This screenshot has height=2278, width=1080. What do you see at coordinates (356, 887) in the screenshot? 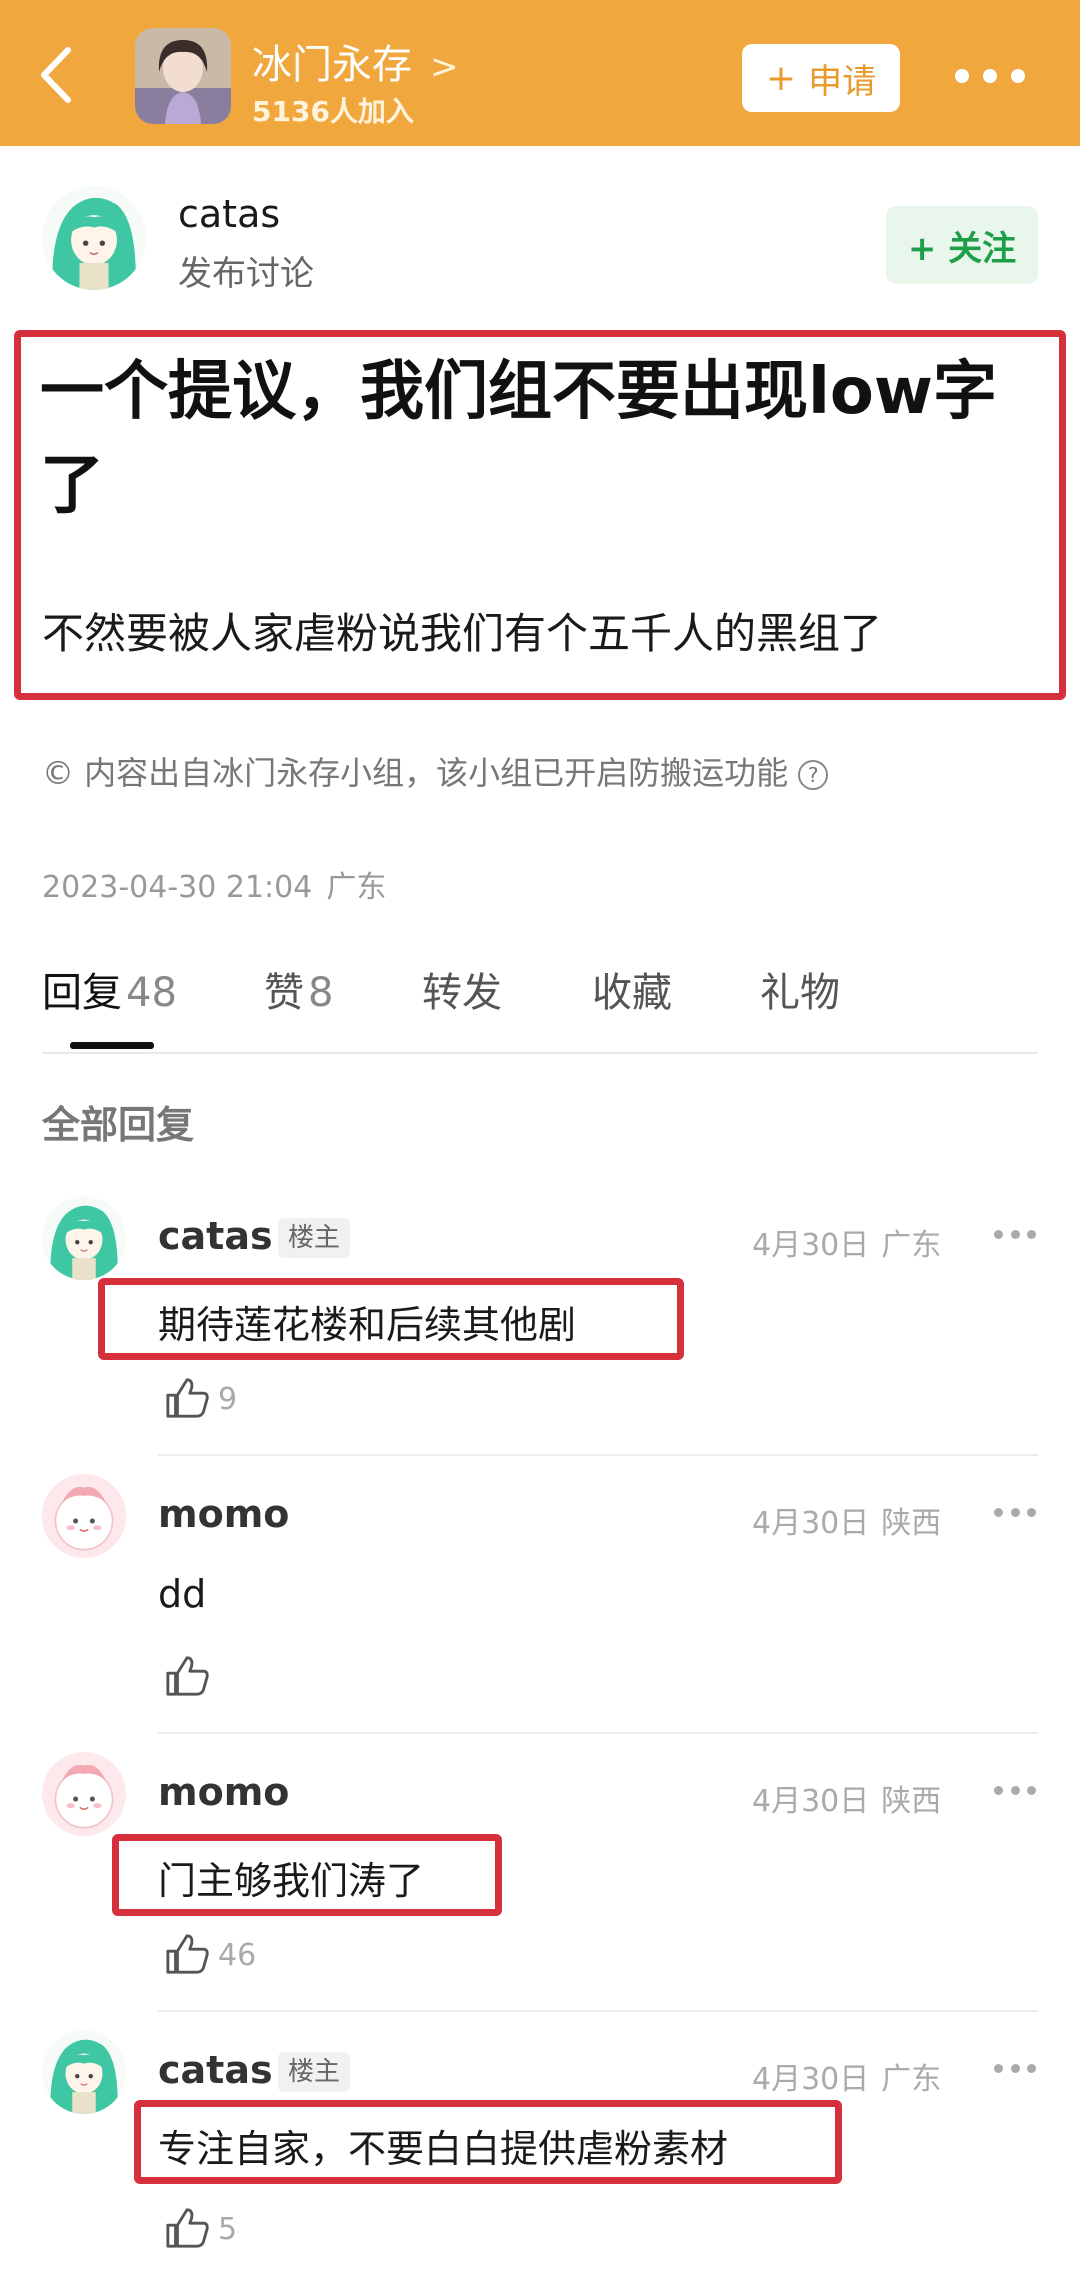
I see `post-location: 广东` at bounding box center [356, 887].